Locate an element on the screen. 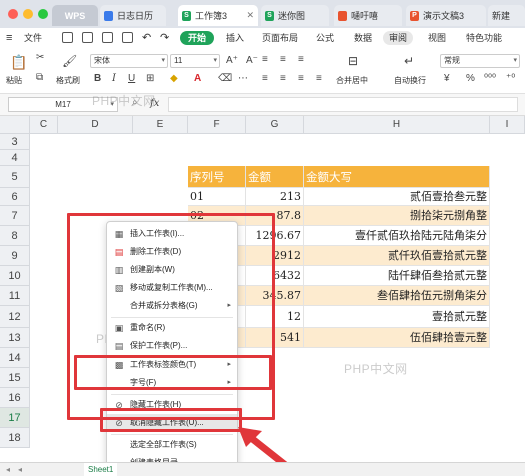 The width and height of the screenshot is (525, 476). italic-icon: I is located at coordinates (114, 78).